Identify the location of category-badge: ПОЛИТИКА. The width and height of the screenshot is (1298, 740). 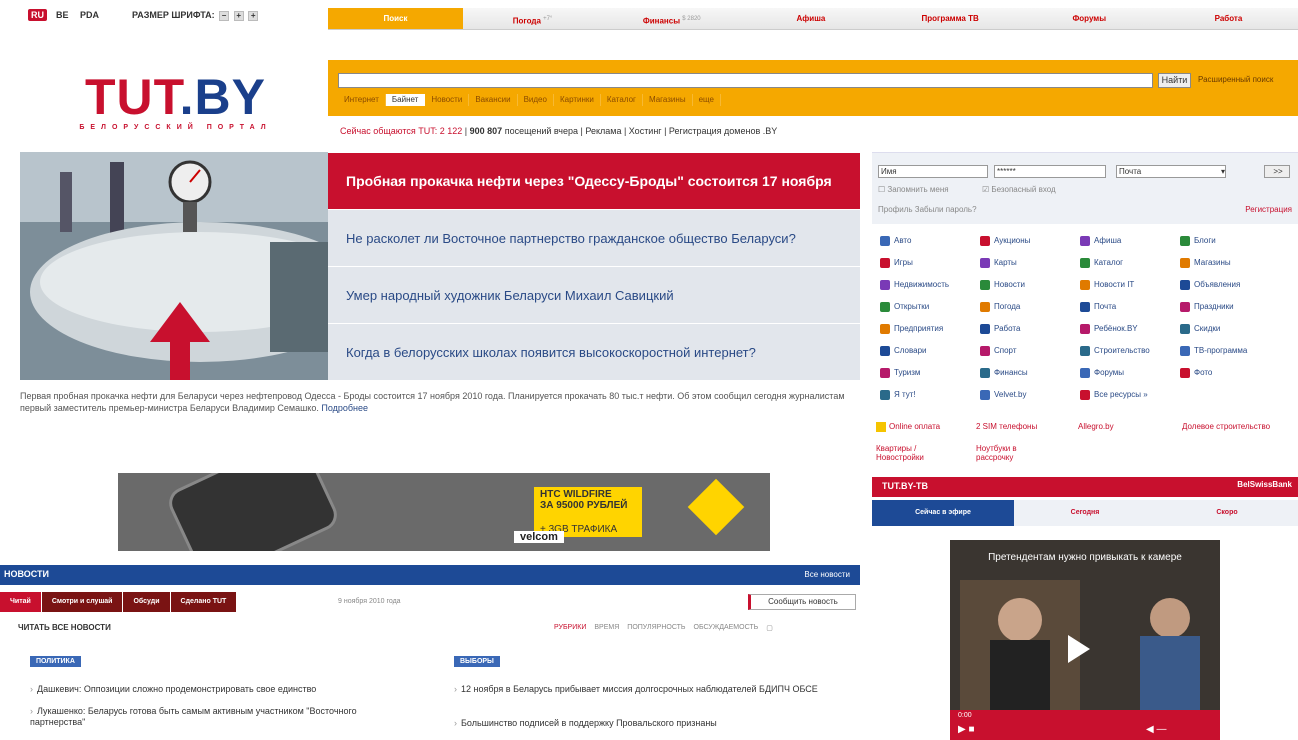
(55, 661).